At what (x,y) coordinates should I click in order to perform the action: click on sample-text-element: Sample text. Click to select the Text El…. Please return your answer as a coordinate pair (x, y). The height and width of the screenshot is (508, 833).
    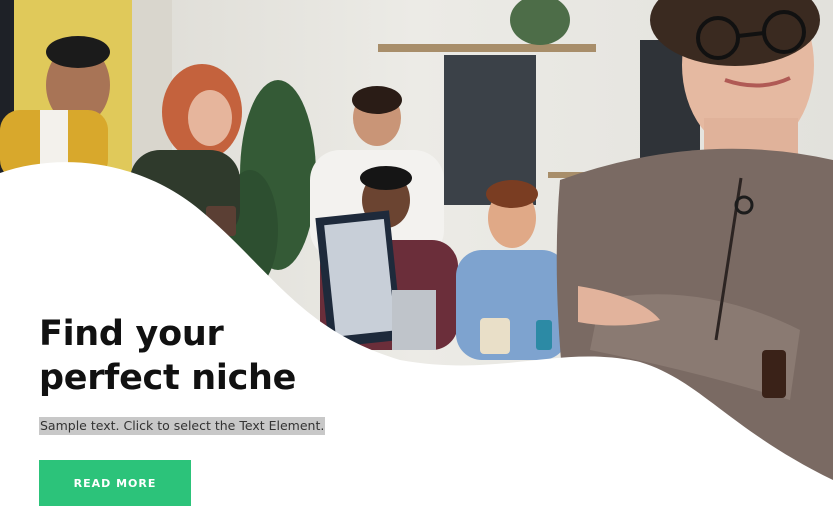
    Looking at the image, I should click on (182, 426).